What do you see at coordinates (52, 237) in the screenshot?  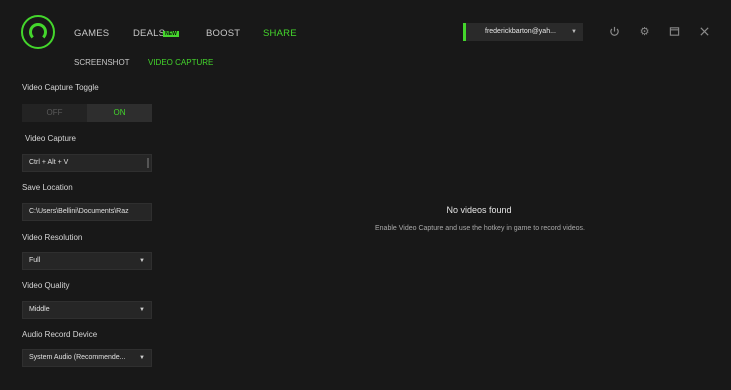 I see `video-resolution-label: Video Resolution` at bounding box center [52, 237].